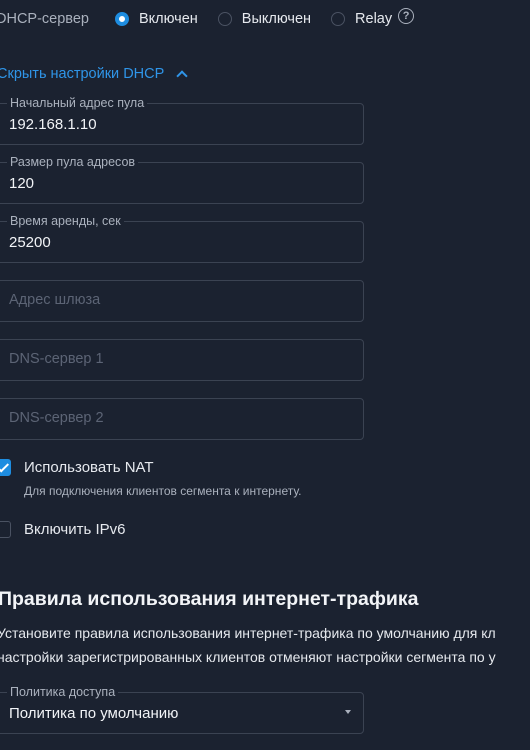 The width and height of the screenshot is (530, 750). I want to click on enable-ipv6-label: Включить IPv6, so click(75, 529).